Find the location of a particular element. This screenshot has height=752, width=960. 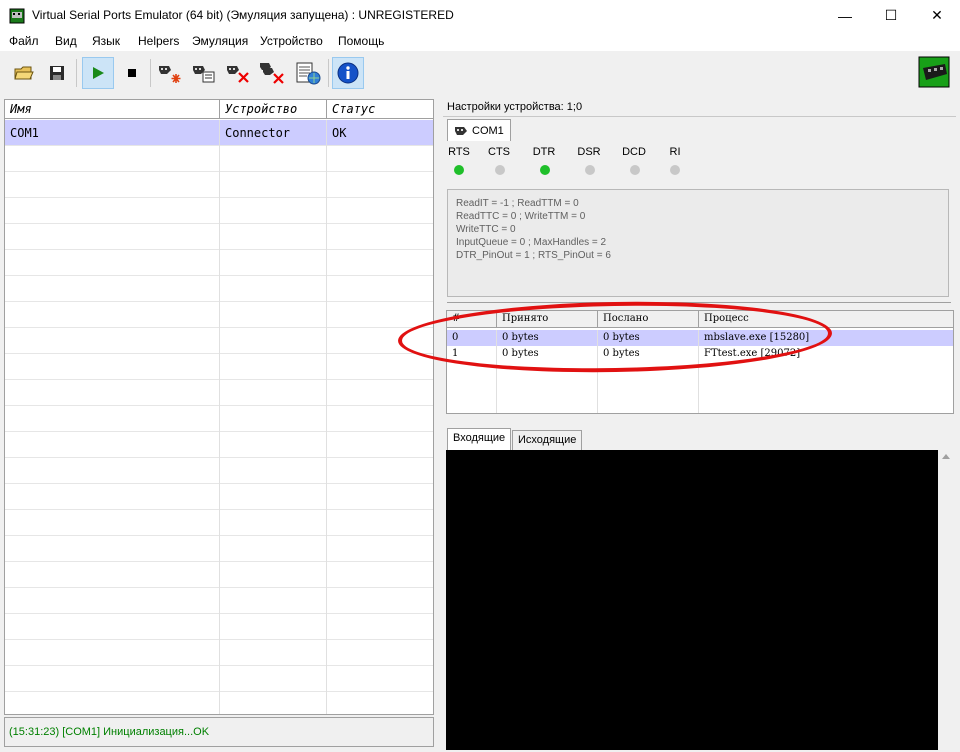

port-parameter-line: ReadIT = -1 ; ReadTTM = 0 is located at coordinates (517, 203).